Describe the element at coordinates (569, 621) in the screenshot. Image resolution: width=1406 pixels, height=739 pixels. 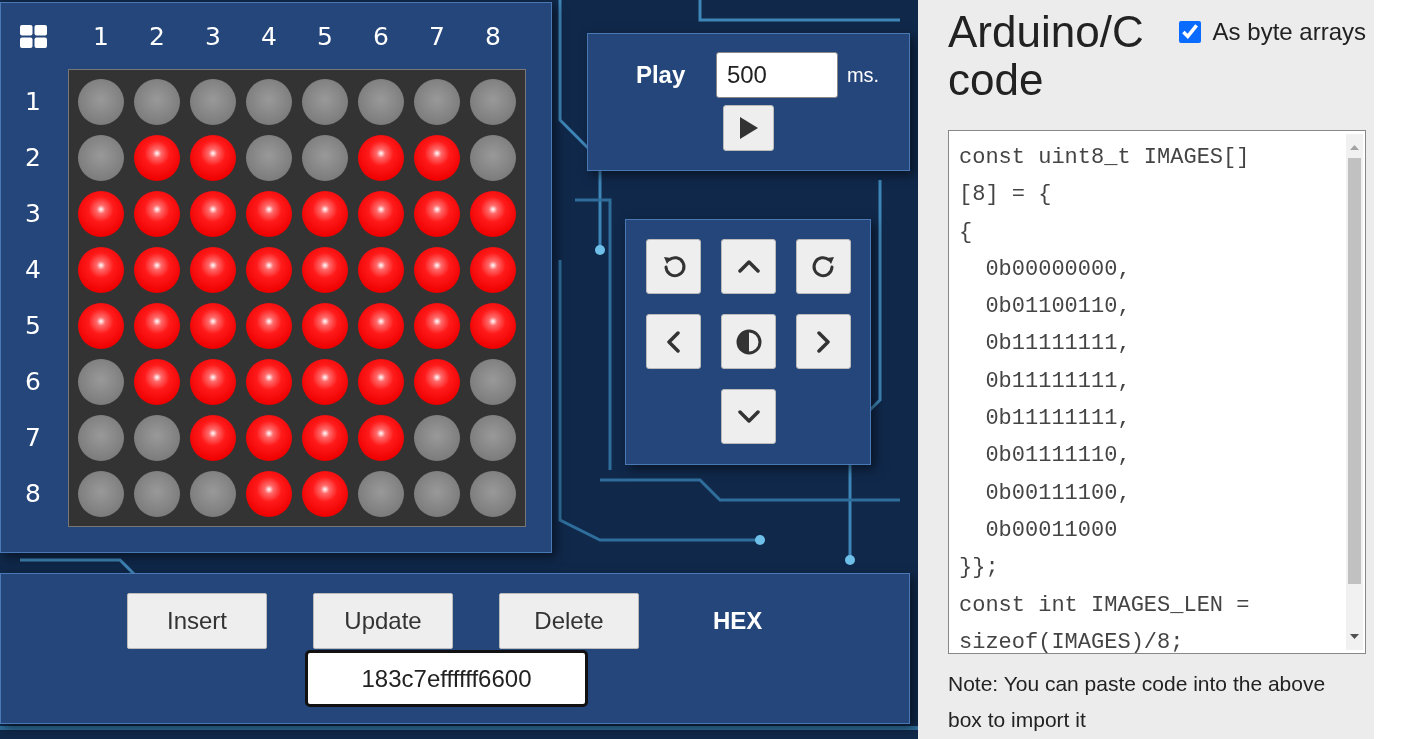
I see `frame-button: Delete` at that location.